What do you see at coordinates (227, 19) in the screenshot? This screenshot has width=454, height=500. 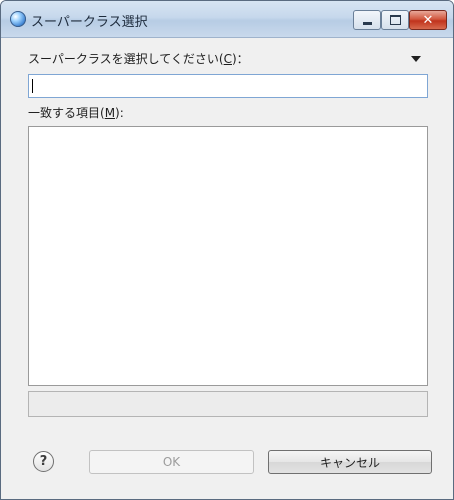 I see `title-bar: スーパークラス選択 ✕` at bounding box center [227, 19].